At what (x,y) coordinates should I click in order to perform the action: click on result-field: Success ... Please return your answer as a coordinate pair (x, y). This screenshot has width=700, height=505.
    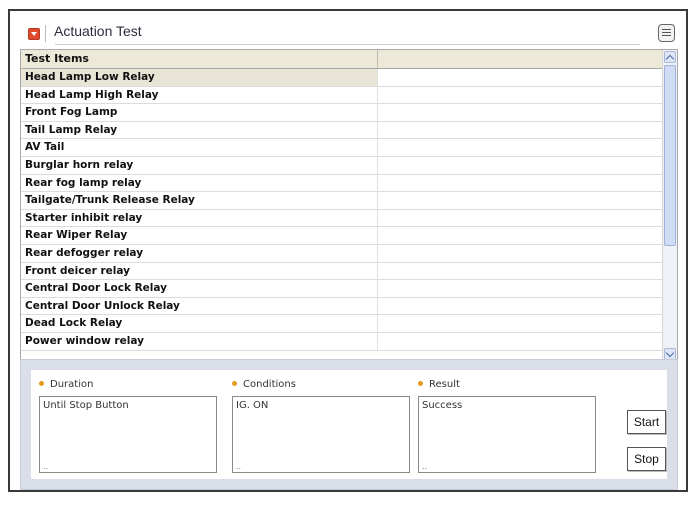
    Looking at the image, I should click on (507, 434).